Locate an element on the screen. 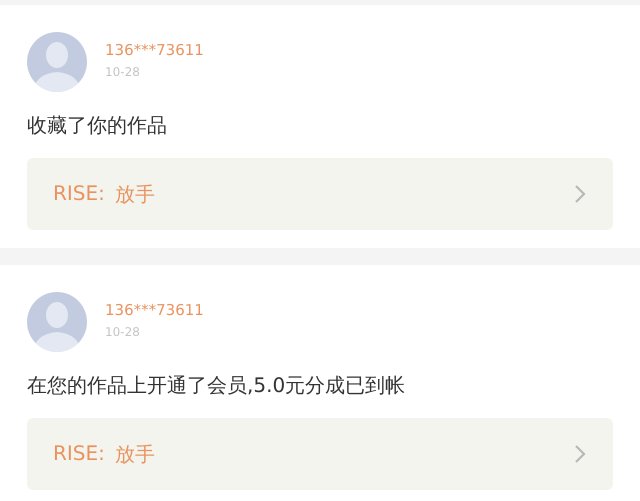 Image resolution: width=640 pixels, height=501 pixels. message-text: 收藏了你的作品 is located at coordinates (97, 125).